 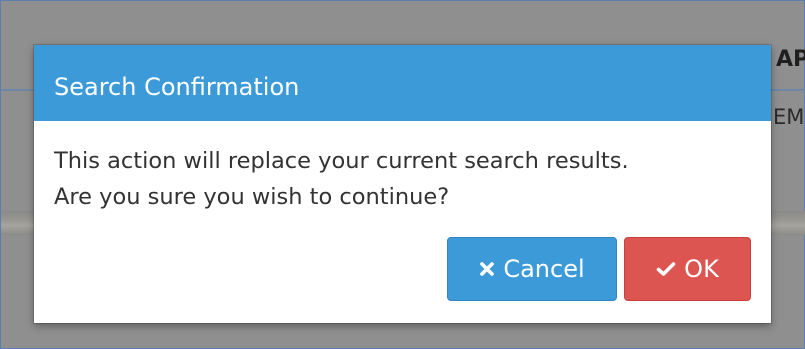 I want to click on checkmark-icon, so click(x=666, y=269).